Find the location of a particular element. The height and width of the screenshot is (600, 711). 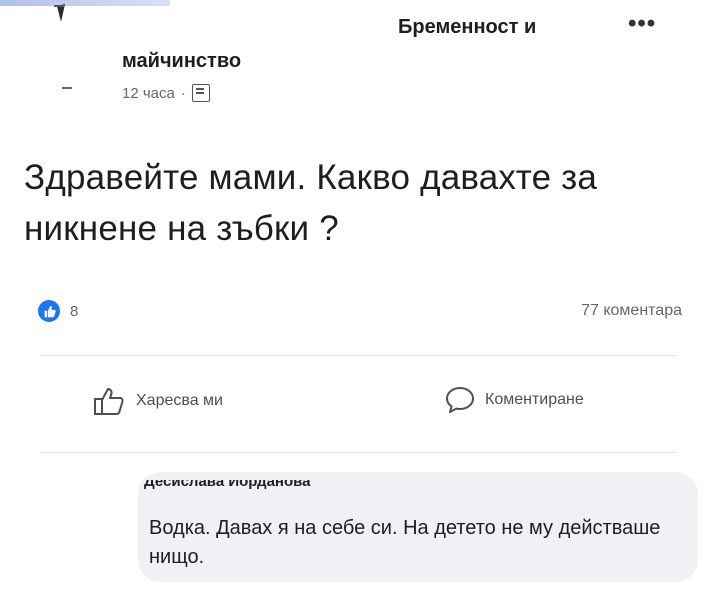

comment-author: Десислава Йорданова is located at coordinates (227, 487).